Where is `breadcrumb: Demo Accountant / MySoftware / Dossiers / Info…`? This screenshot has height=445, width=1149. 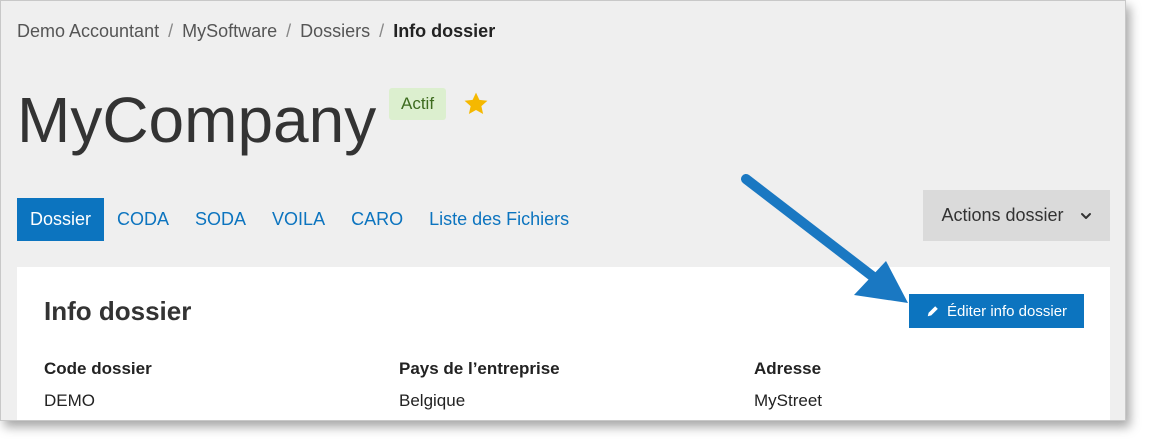
breadcrumb: Demo Accountant / MySoftware / Dossiers / Info… is located at coordinates (256, 31).